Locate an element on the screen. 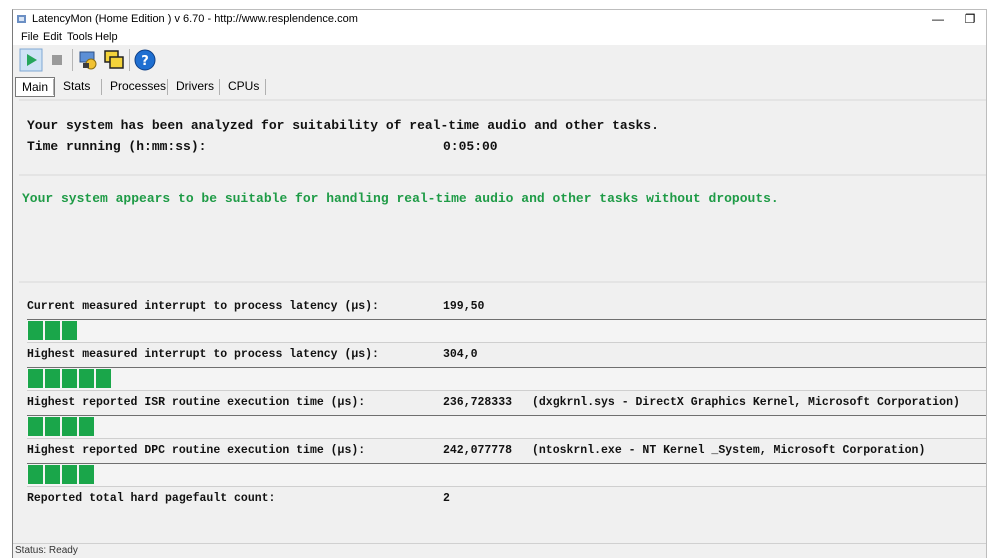 The height and width of the screenshot is (558, 989). menu-tools: Tools is located at coordinates (80, 37).